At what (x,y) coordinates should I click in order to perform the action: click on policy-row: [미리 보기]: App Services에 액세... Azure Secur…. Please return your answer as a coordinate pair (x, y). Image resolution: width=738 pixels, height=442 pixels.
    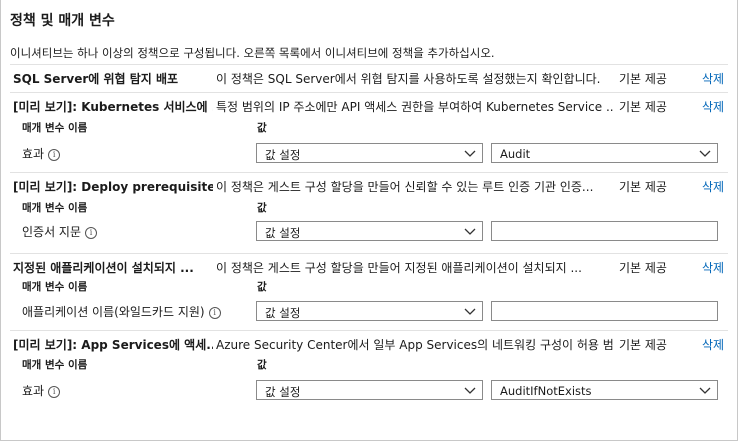
    Looking at the image, I should click on (369, 342).